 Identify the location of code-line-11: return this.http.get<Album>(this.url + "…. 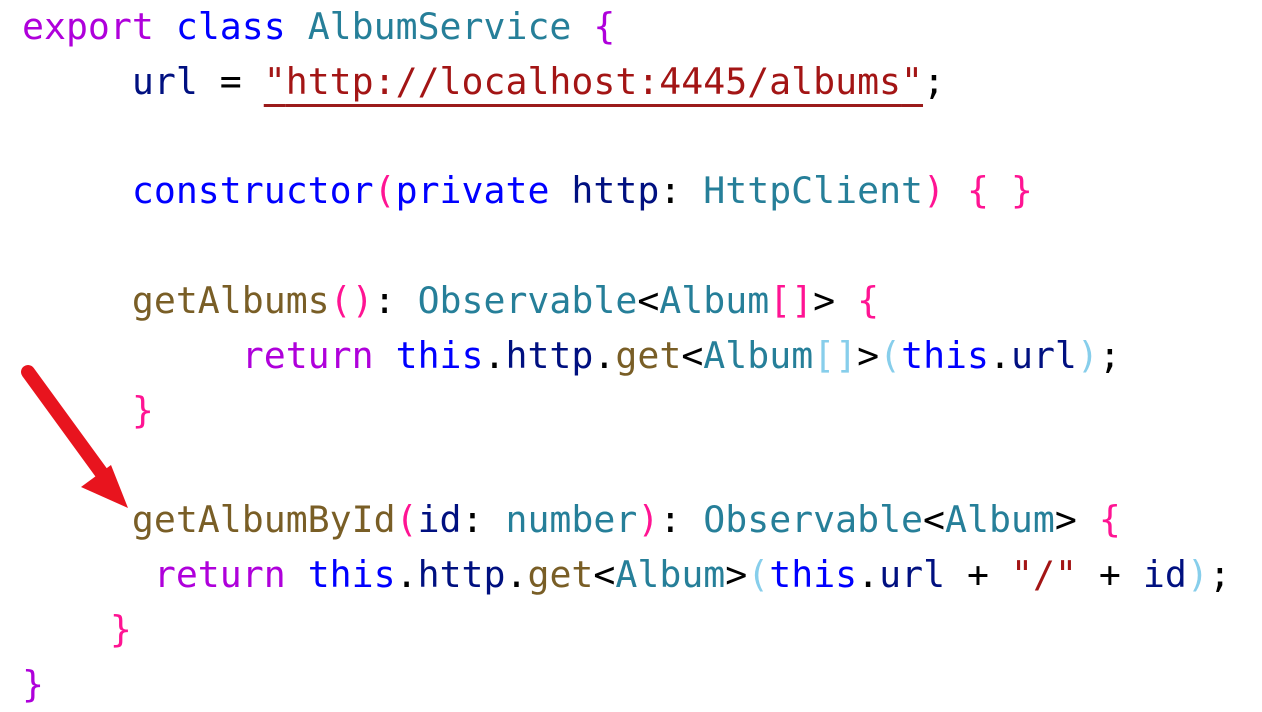
(626, 575).